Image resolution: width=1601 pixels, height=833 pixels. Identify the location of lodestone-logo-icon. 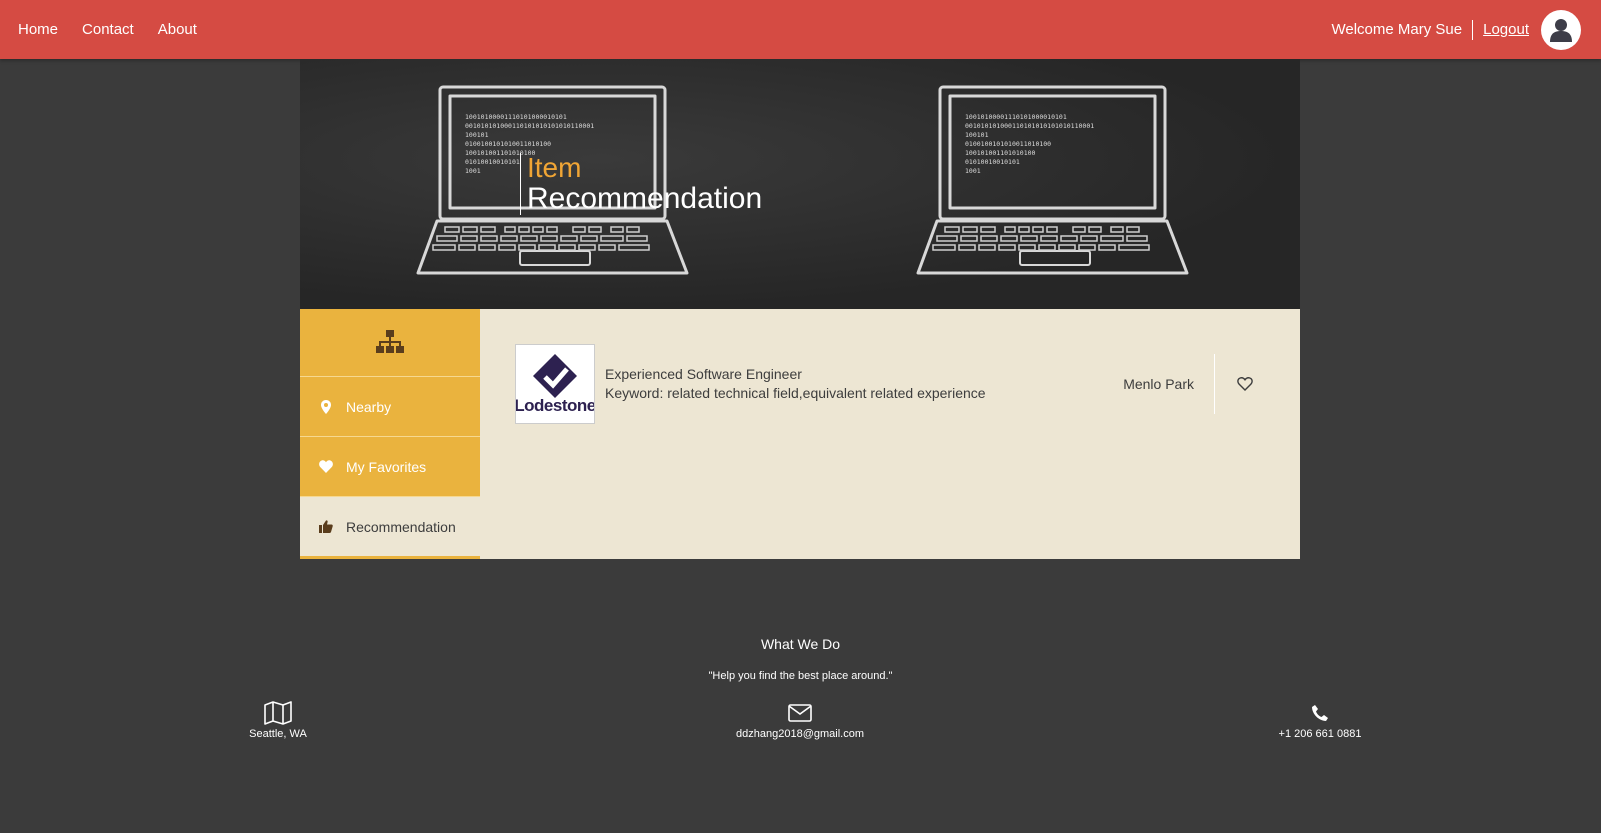
(555, 376).